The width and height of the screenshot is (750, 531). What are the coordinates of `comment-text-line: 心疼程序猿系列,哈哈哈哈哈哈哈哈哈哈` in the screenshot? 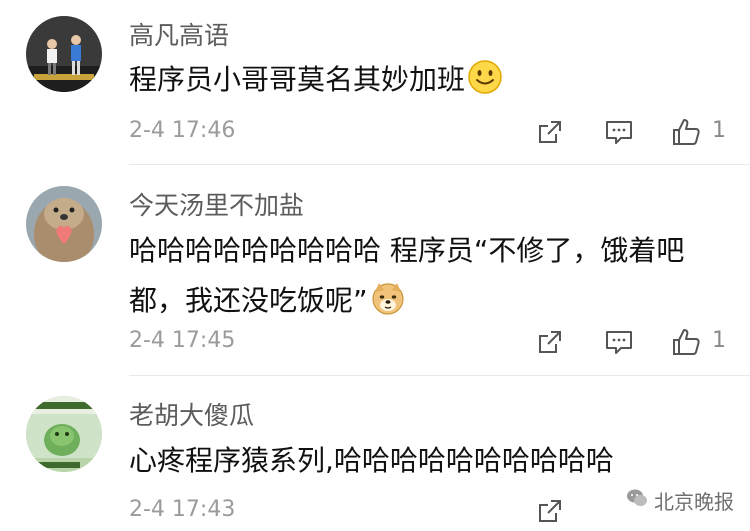 It's located at (371, 460).